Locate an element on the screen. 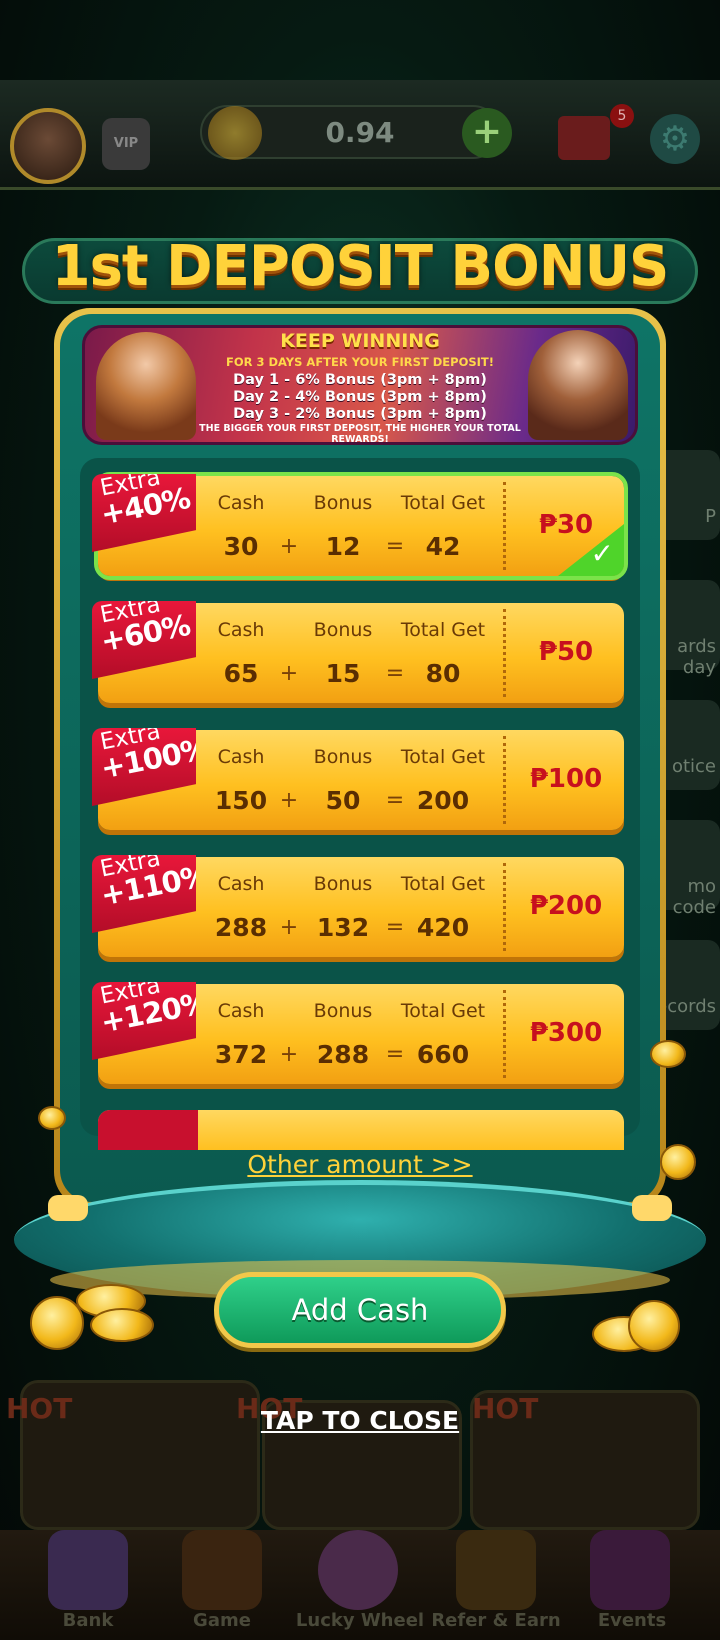  bonus-value: 15 is located at coordinates (343, 673).